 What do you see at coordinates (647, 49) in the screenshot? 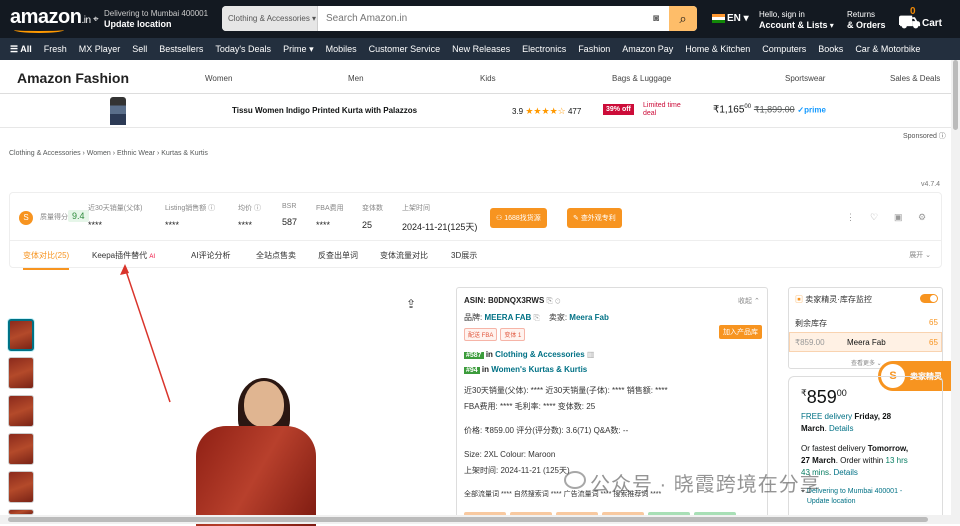
I see `subnav-item-amazon-pay: Amazon Pay` at bounding box center [647, 49].